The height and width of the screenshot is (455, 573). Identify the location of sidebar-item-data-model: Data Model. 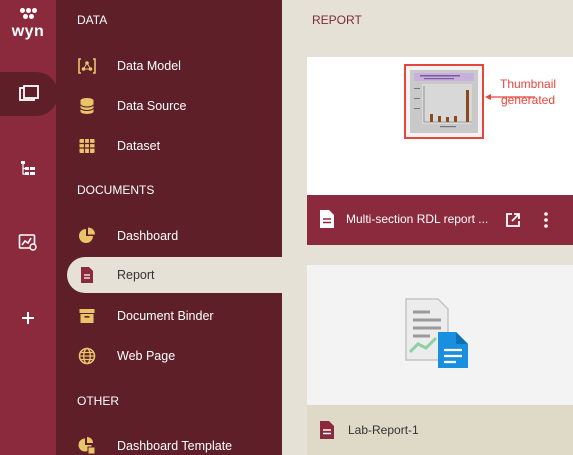
(169, 66).